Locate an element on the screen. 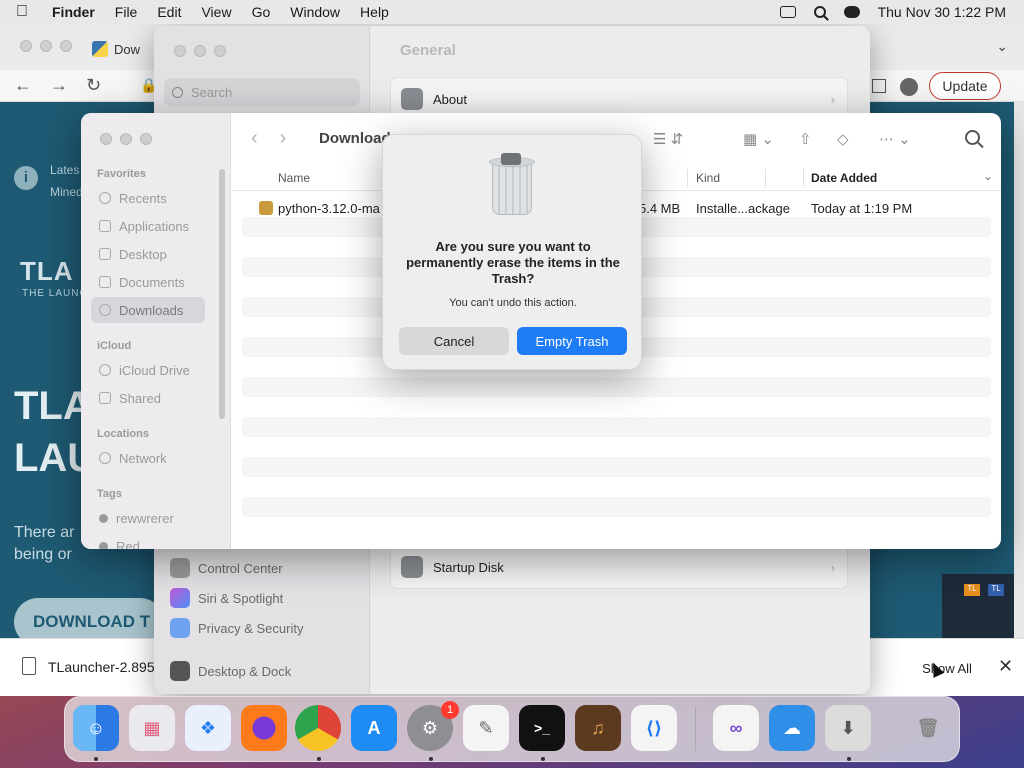 The image size is (1024, 768). chrome-dock-icon is located at coordinates (318, 728).